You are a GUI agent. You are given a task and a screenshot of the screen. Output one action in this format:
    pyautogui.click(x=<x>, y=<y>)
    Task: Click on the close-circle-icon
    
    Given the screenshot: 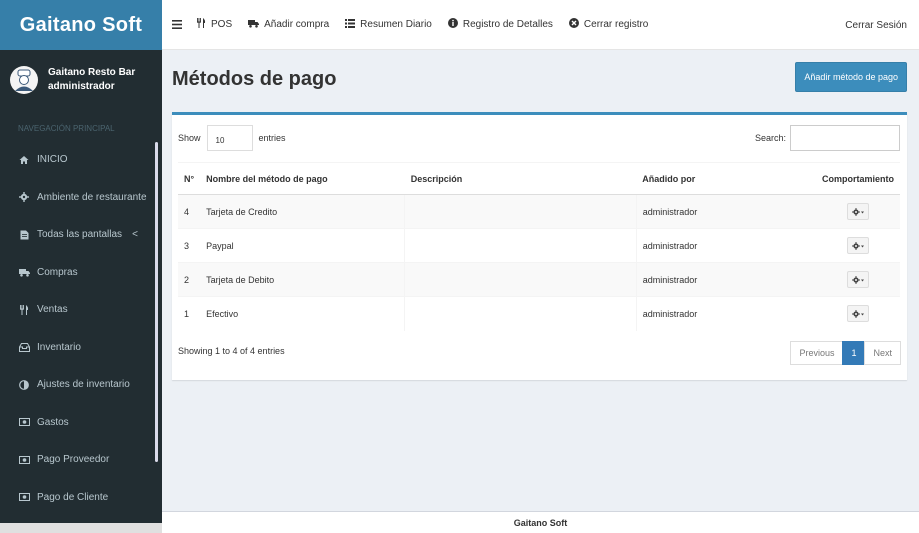 What is the action you would take?
    pyautogui.click(x=573, y=24)
    